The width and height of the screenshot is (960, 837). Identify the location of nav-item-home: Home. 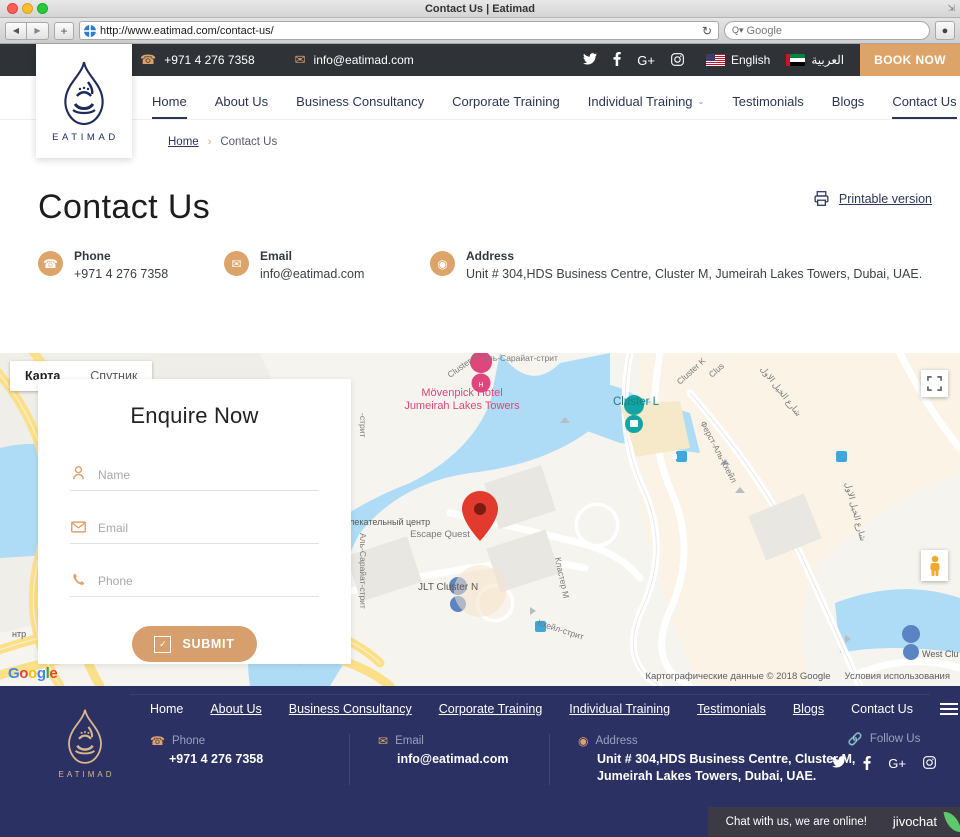
(169, 106).